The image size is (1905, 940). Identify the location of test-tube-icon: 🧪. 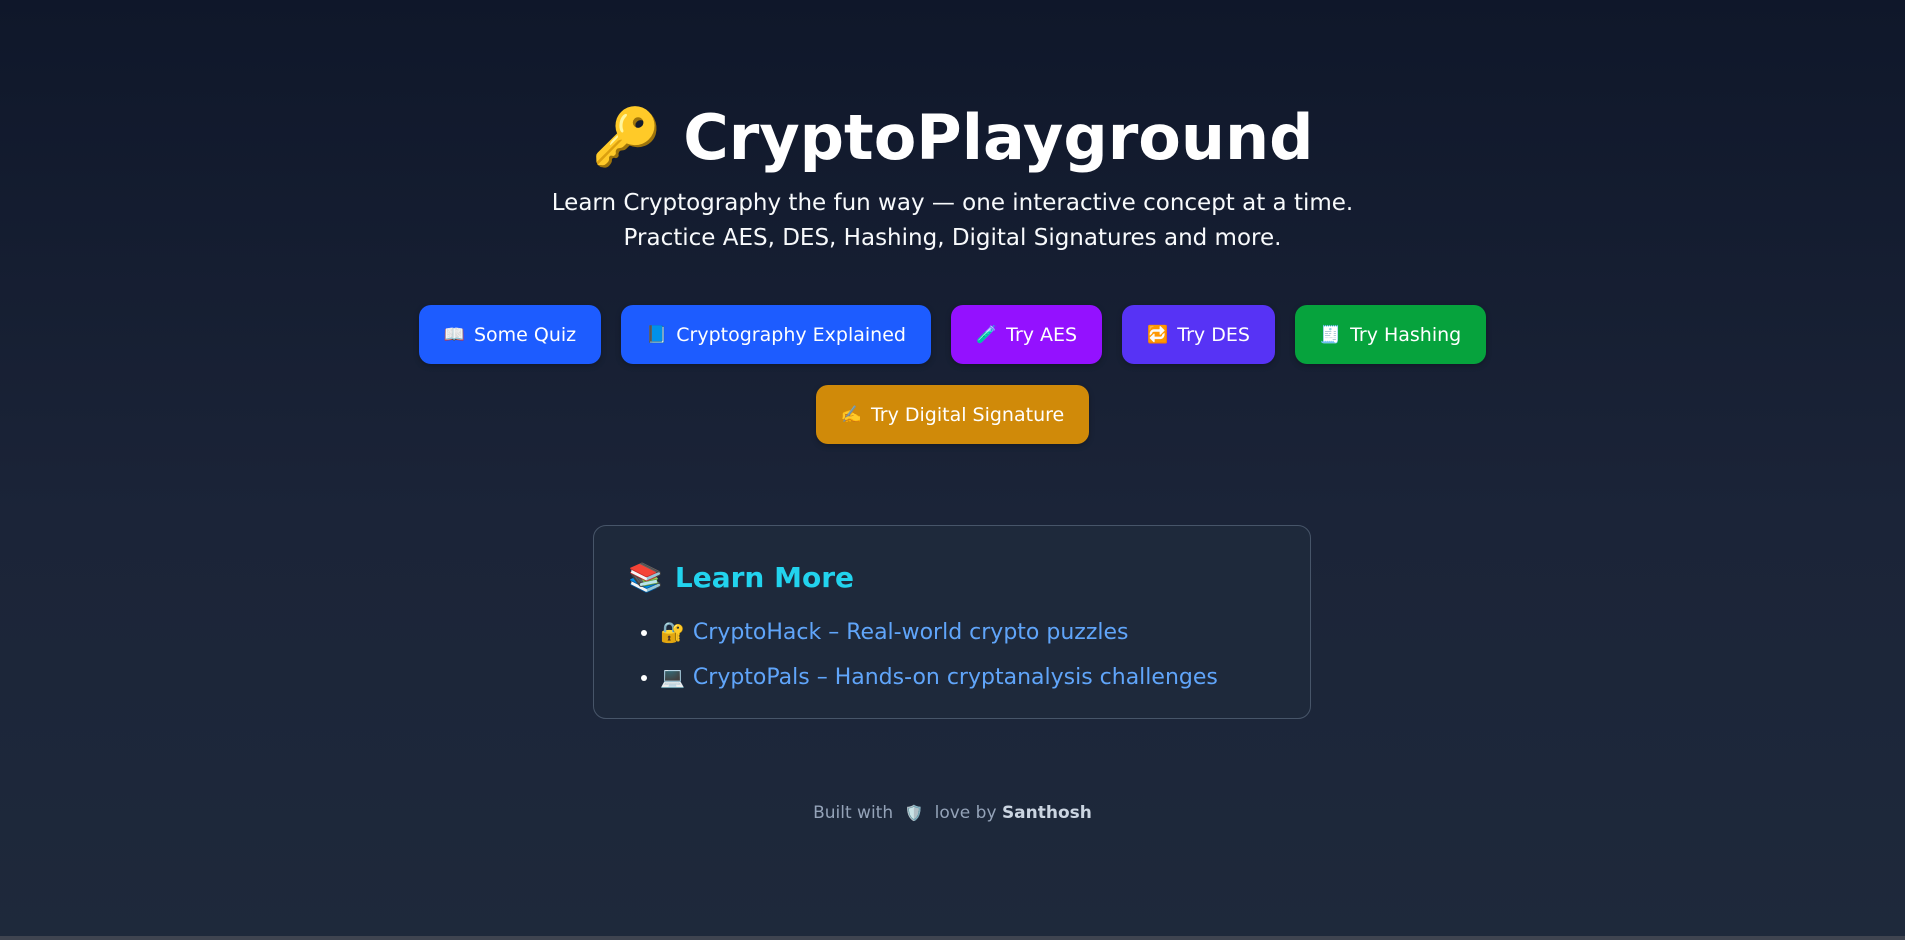
(986, 334).